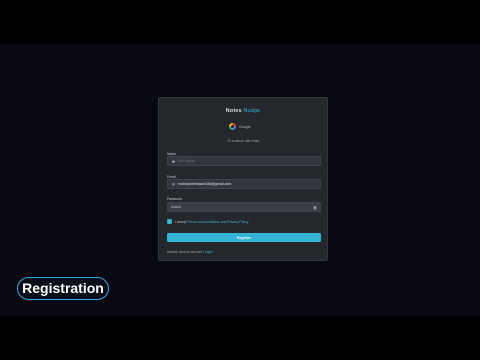  What do you see at coordinates (244, 237) in the screenshot?
I see `register-button: Register` at bounding box center [244, 237].